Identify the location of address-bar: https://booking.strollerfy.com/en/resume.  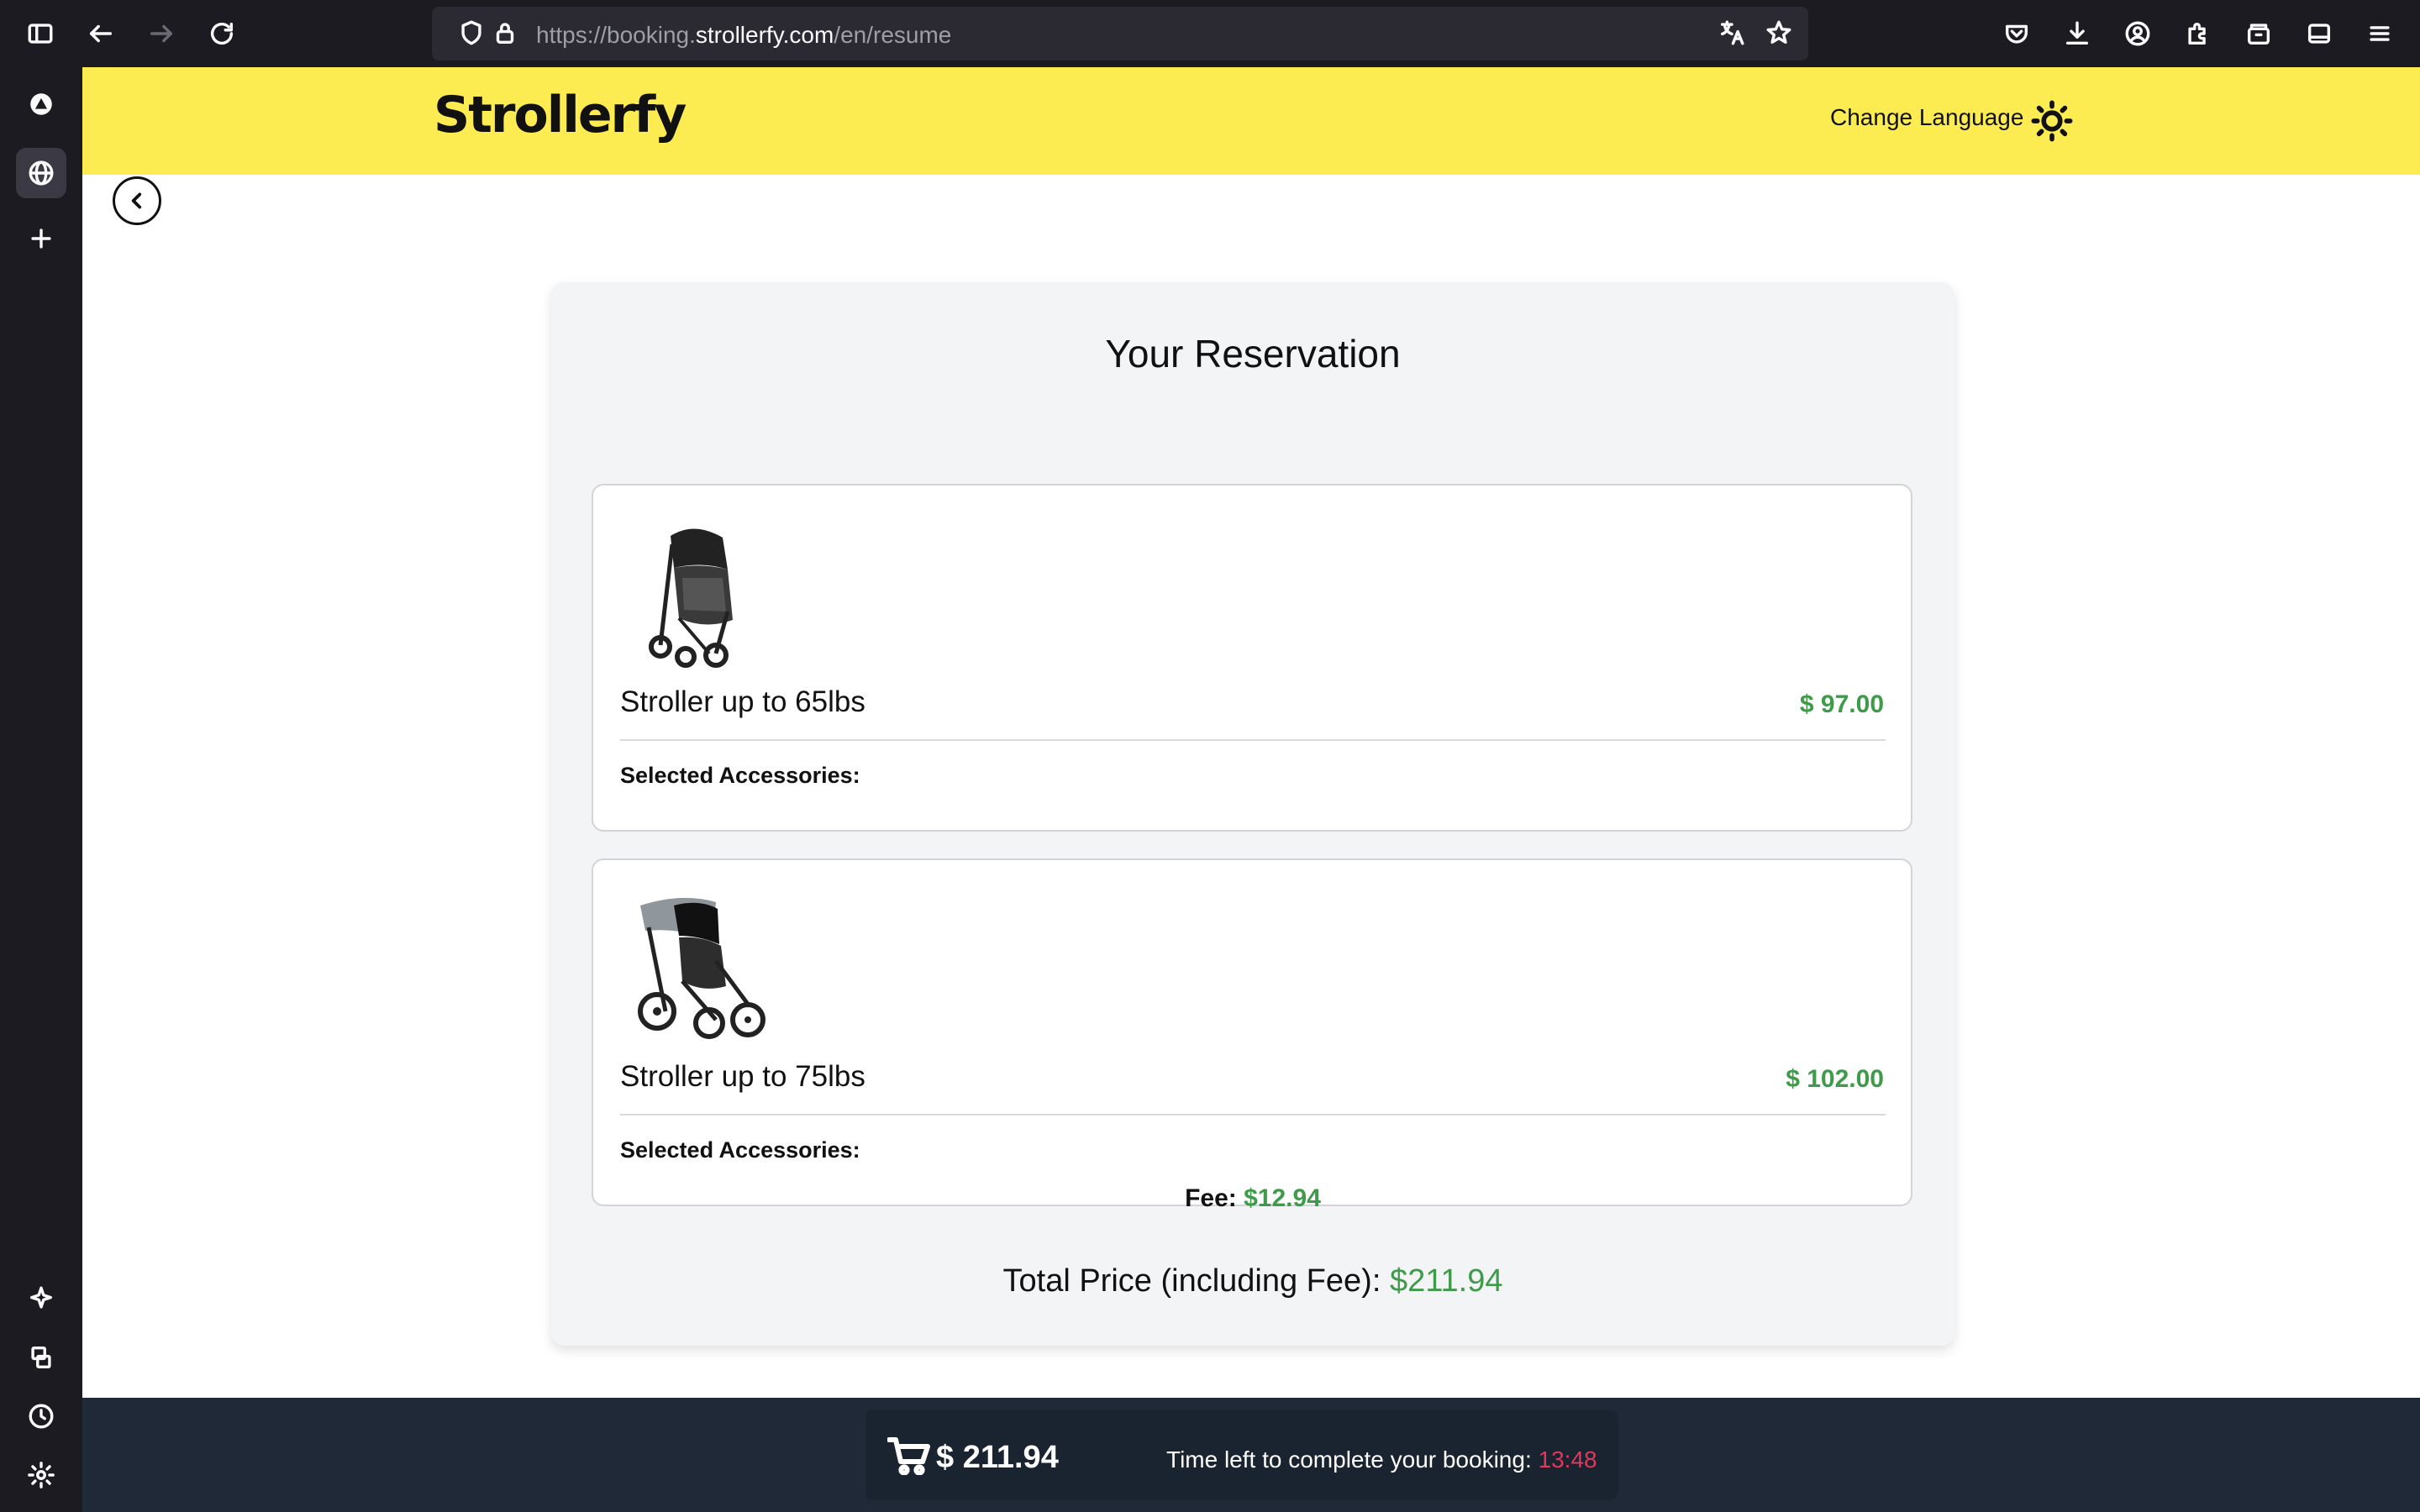
(1120, 33).